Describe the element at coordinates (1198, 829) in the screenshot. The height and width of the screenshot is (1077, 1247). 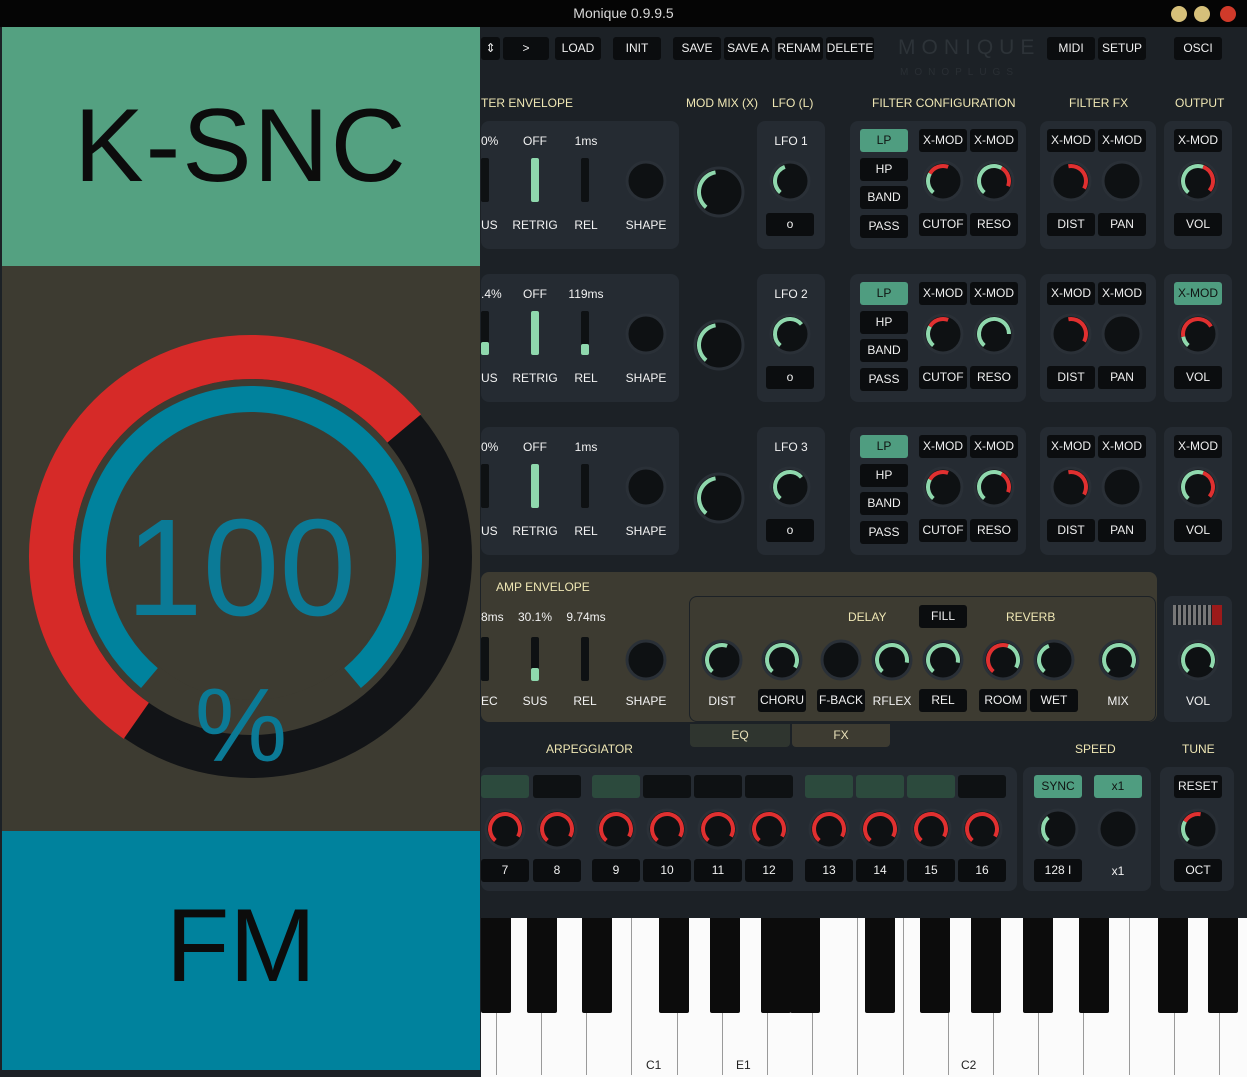
I see `octave-knob` at that location.